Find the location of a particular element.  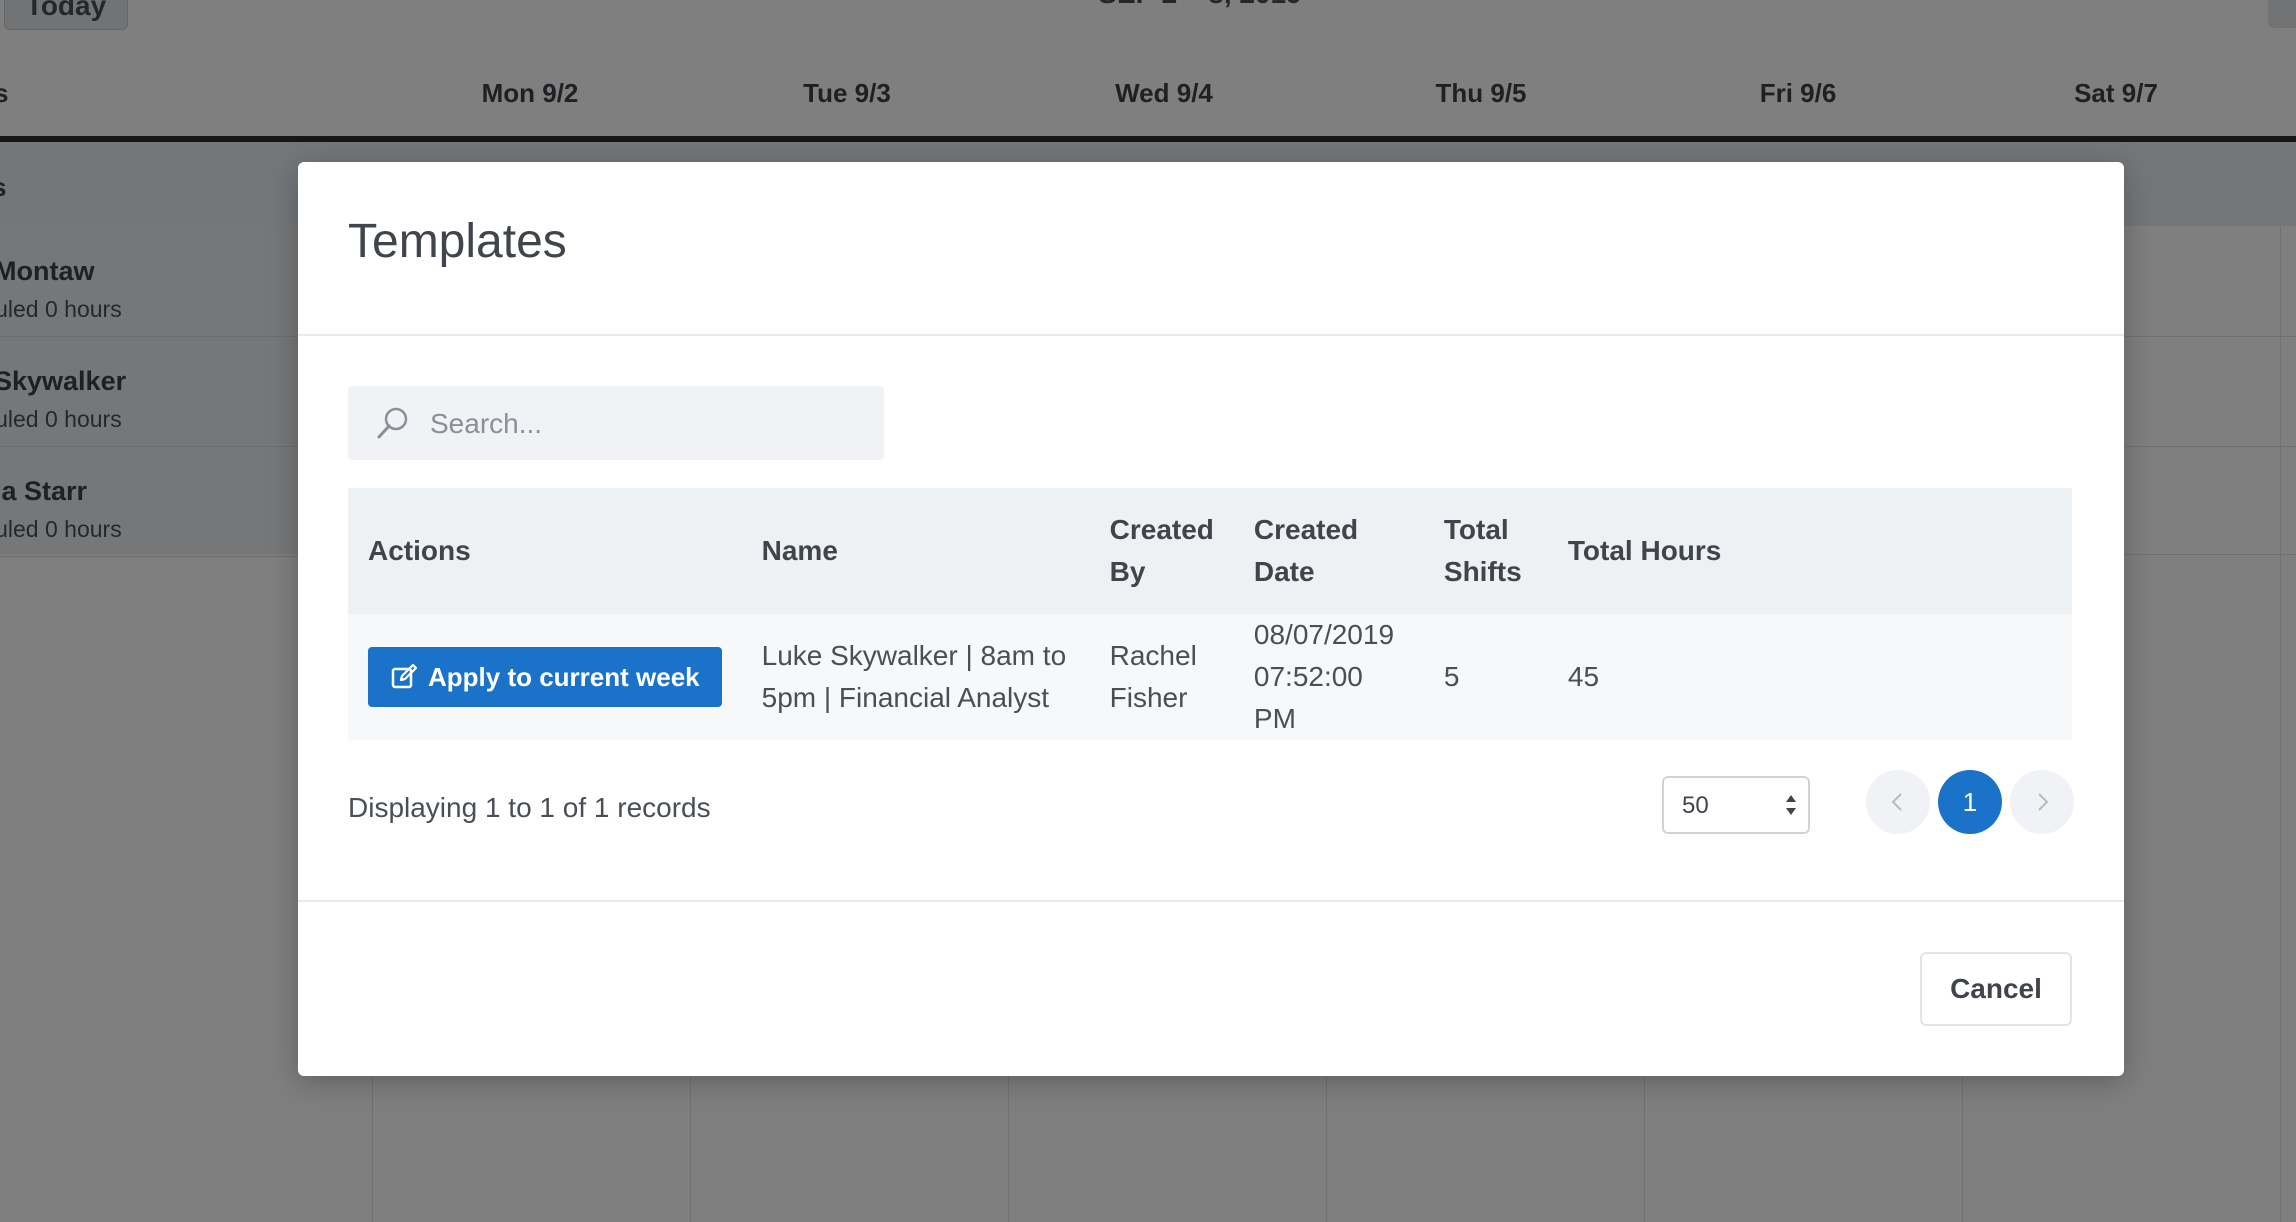

edit-icon is located at coordinates (404, 676).